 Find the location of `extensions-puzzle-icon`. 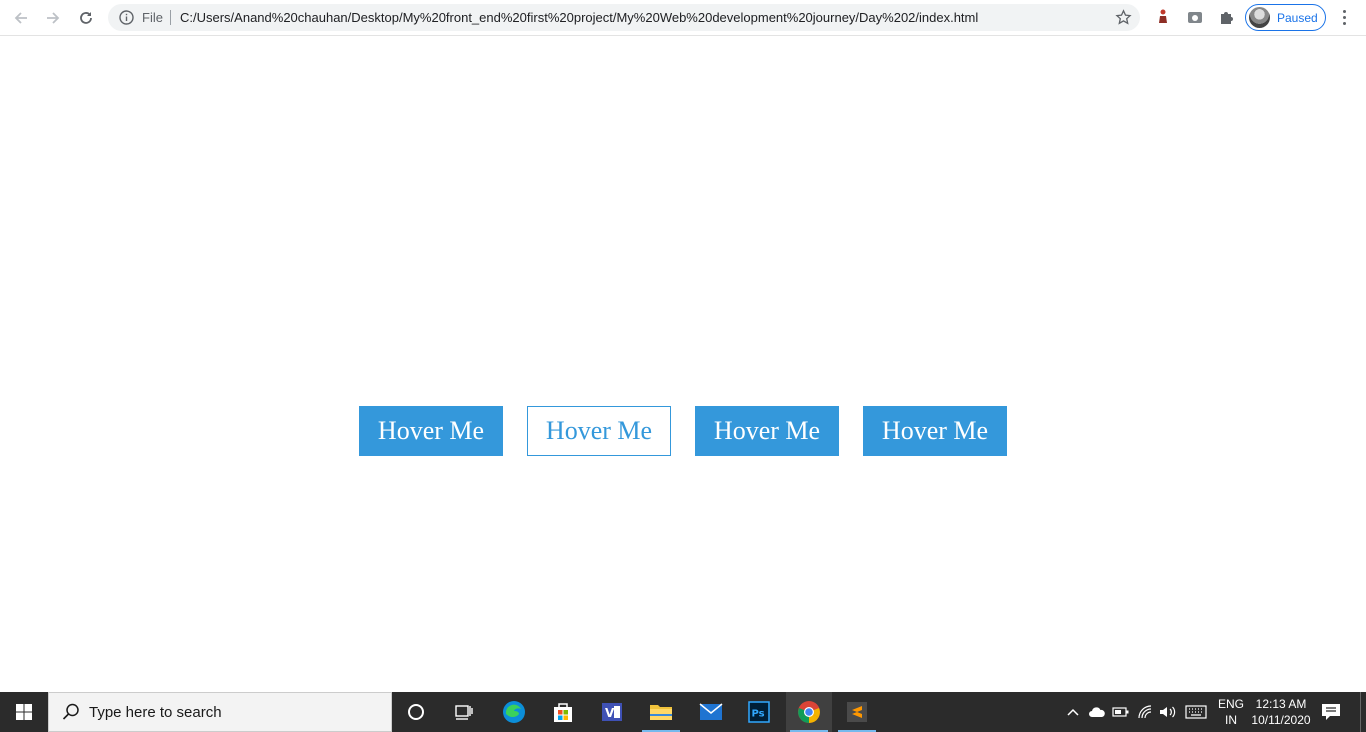

extensions-puzzle-icon is located at coordinates (1227, 17).